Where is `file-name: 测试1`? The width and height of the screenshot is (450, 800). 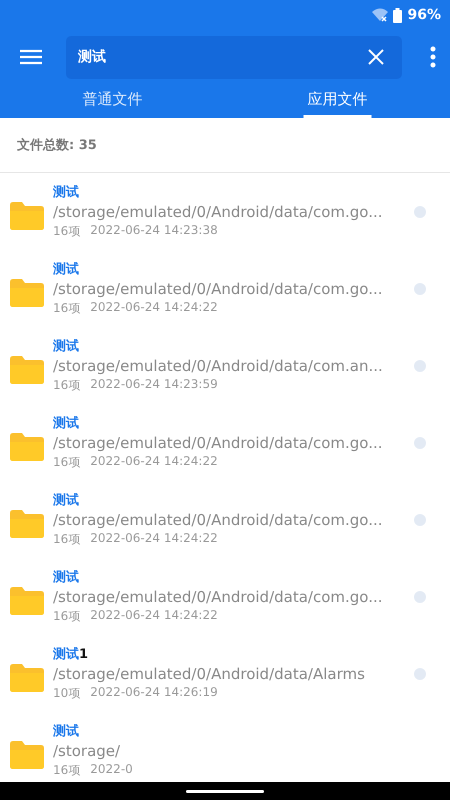
file-name: 测试1 is located at coordinates (70, 654).